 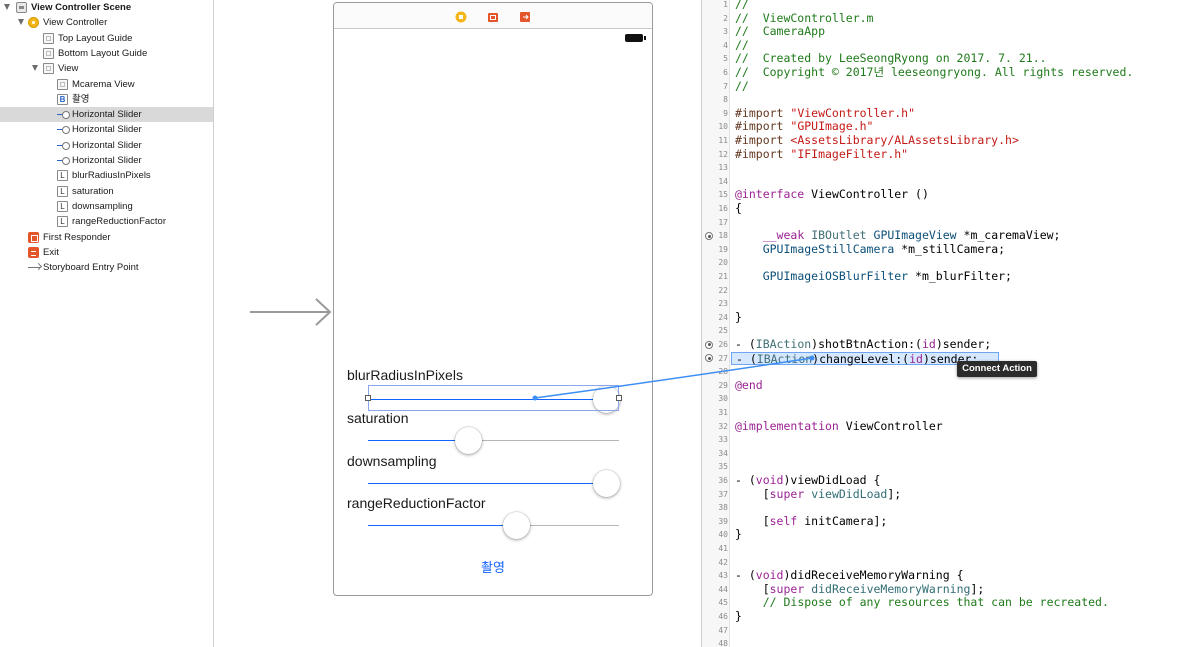 What do you see at coordinates (292, 312) in the screenshot?
I see `storyboard-entry-arrow` at bounding box center [292, 312].